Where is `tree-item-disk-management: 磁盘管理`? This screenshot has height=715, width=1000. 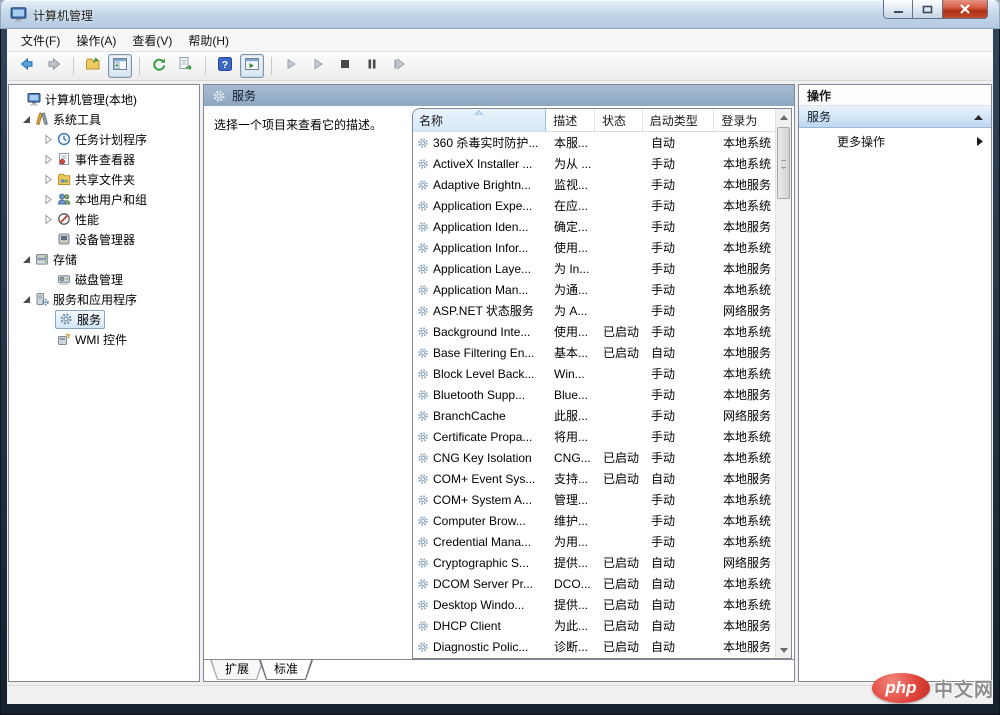 tree-item-disk-management: 磁盘管理 is located at coordinates (104, 279).